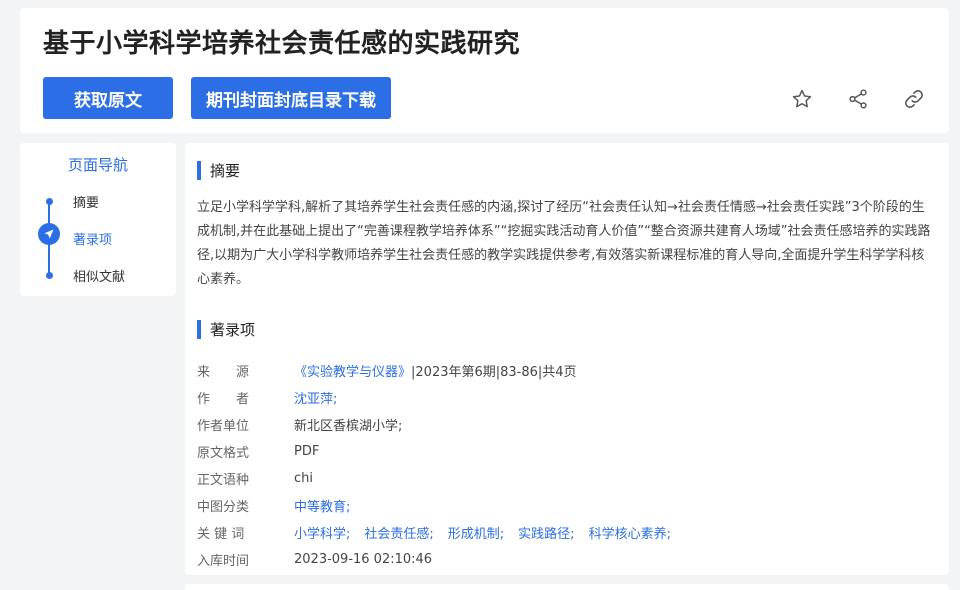  I want to click on journal-download-button: 期刊封面封底目录下载, so click(291, 98).